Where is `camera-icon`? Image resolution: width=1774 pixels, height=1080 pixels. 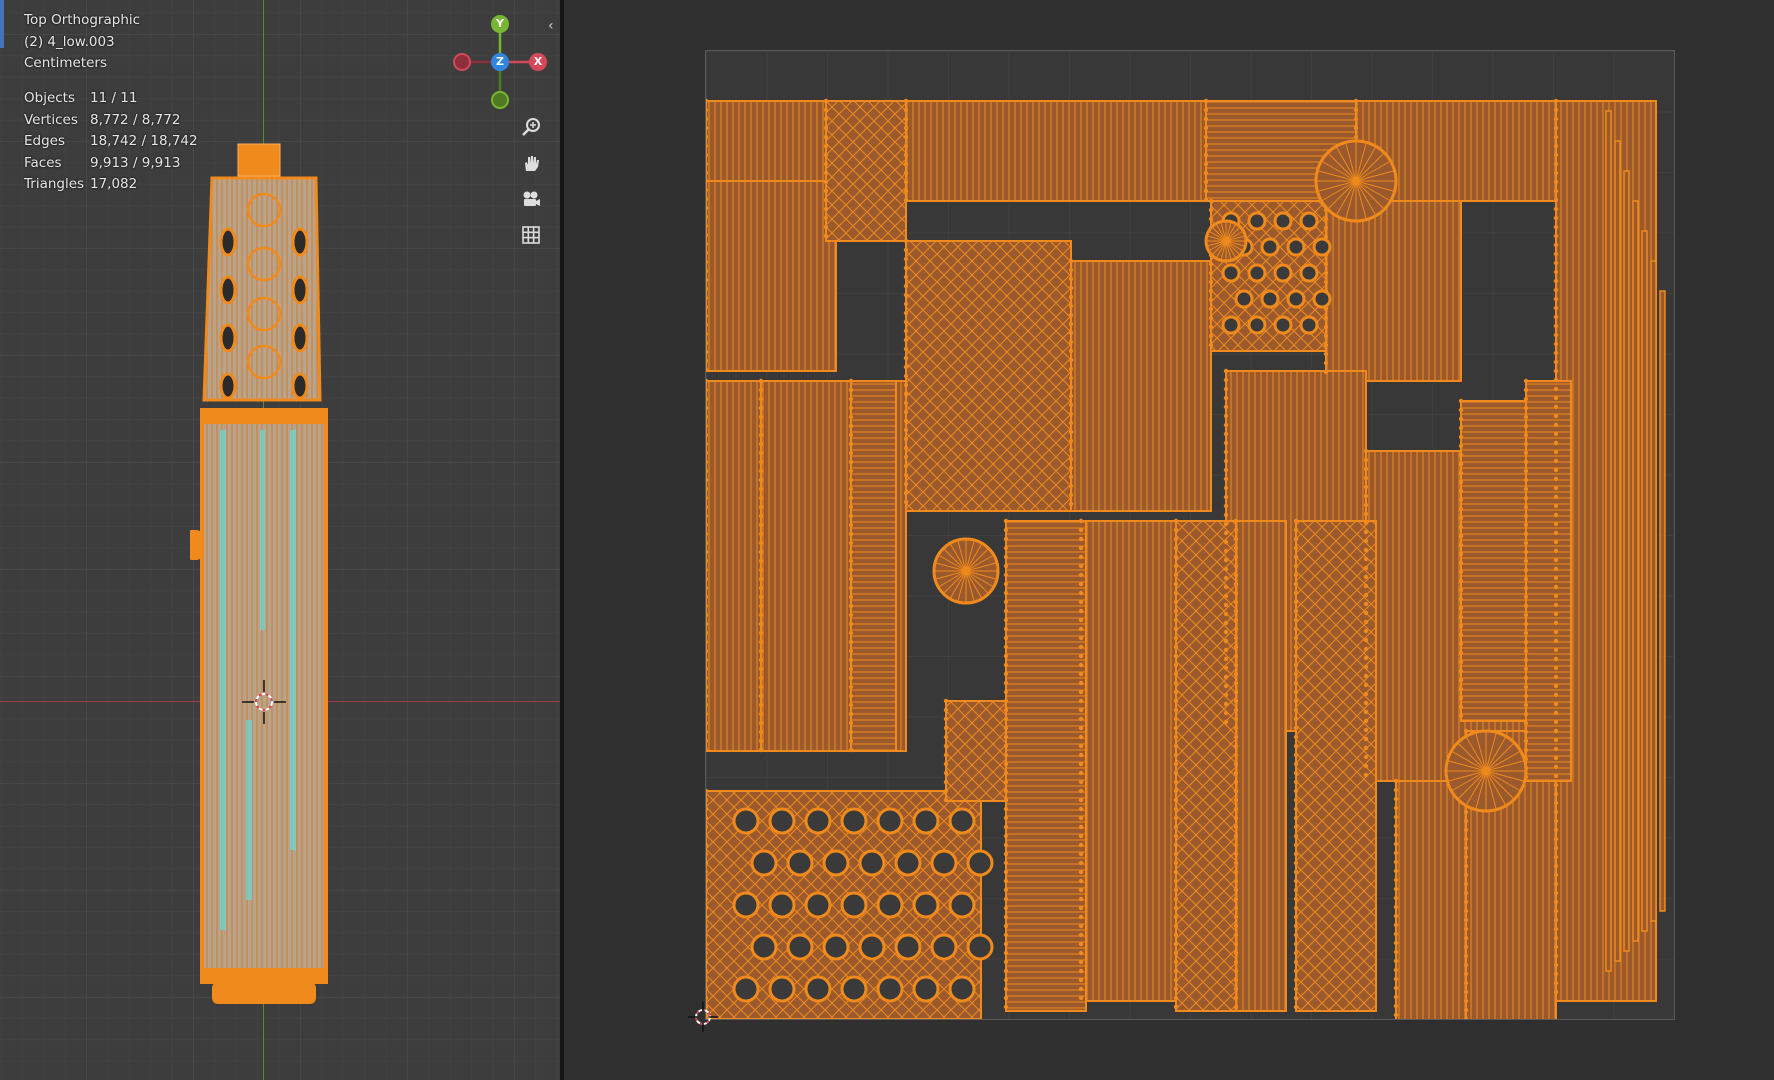 camera-icon is located at coordinates (531, 199).